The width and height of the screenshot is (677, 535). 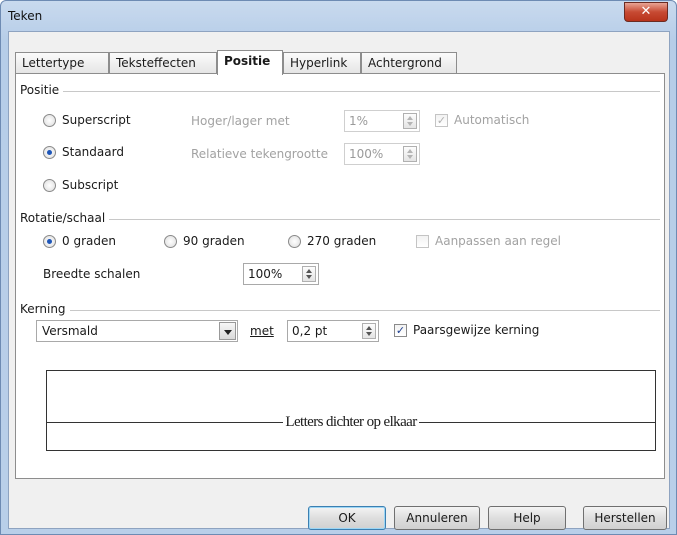 What do you see at coordinates (382, 121) in the screenshot?
I see `hoger-lager-spinbox: 1%` at bounding box center [382, 121].